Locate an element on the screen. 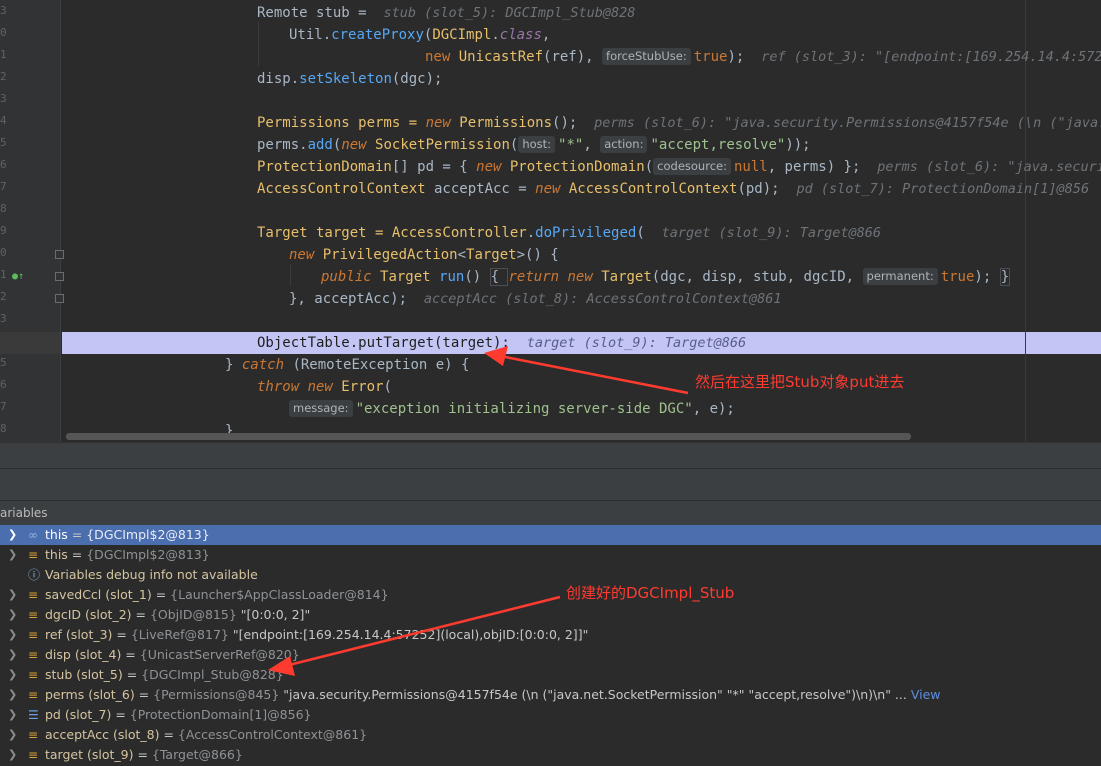  variable-type: {Launcher$AppClassLoader@814} is located at coordinates (279, 594).